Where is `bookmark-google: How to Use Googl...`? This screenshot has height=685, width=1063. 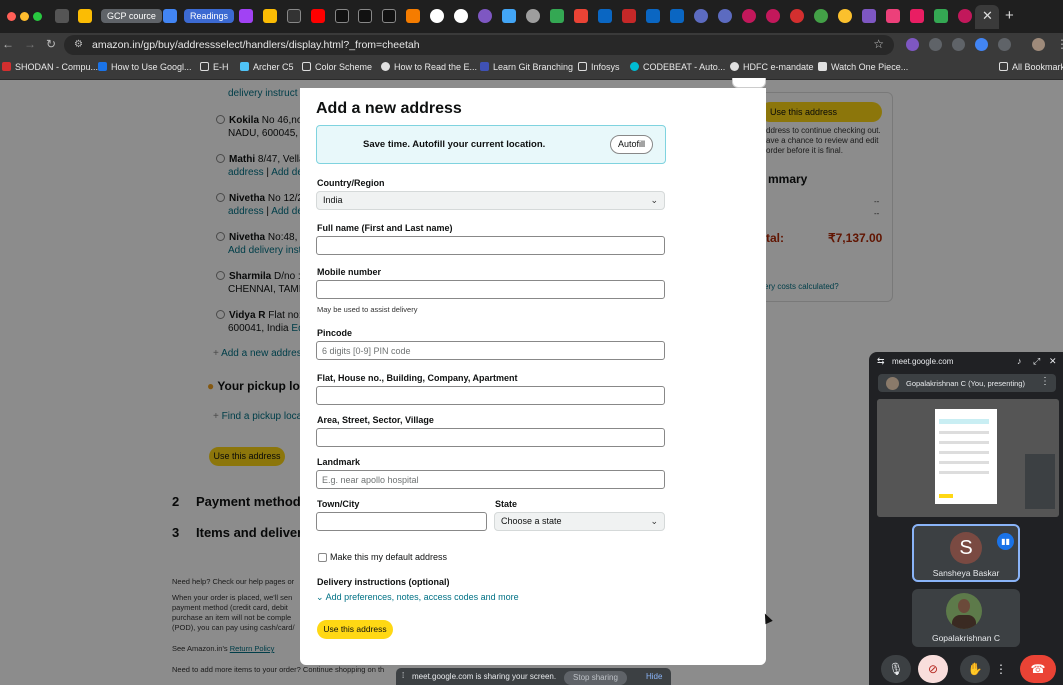 bookmark-google: How to Use Googl... is located at coordinates (145, 67).